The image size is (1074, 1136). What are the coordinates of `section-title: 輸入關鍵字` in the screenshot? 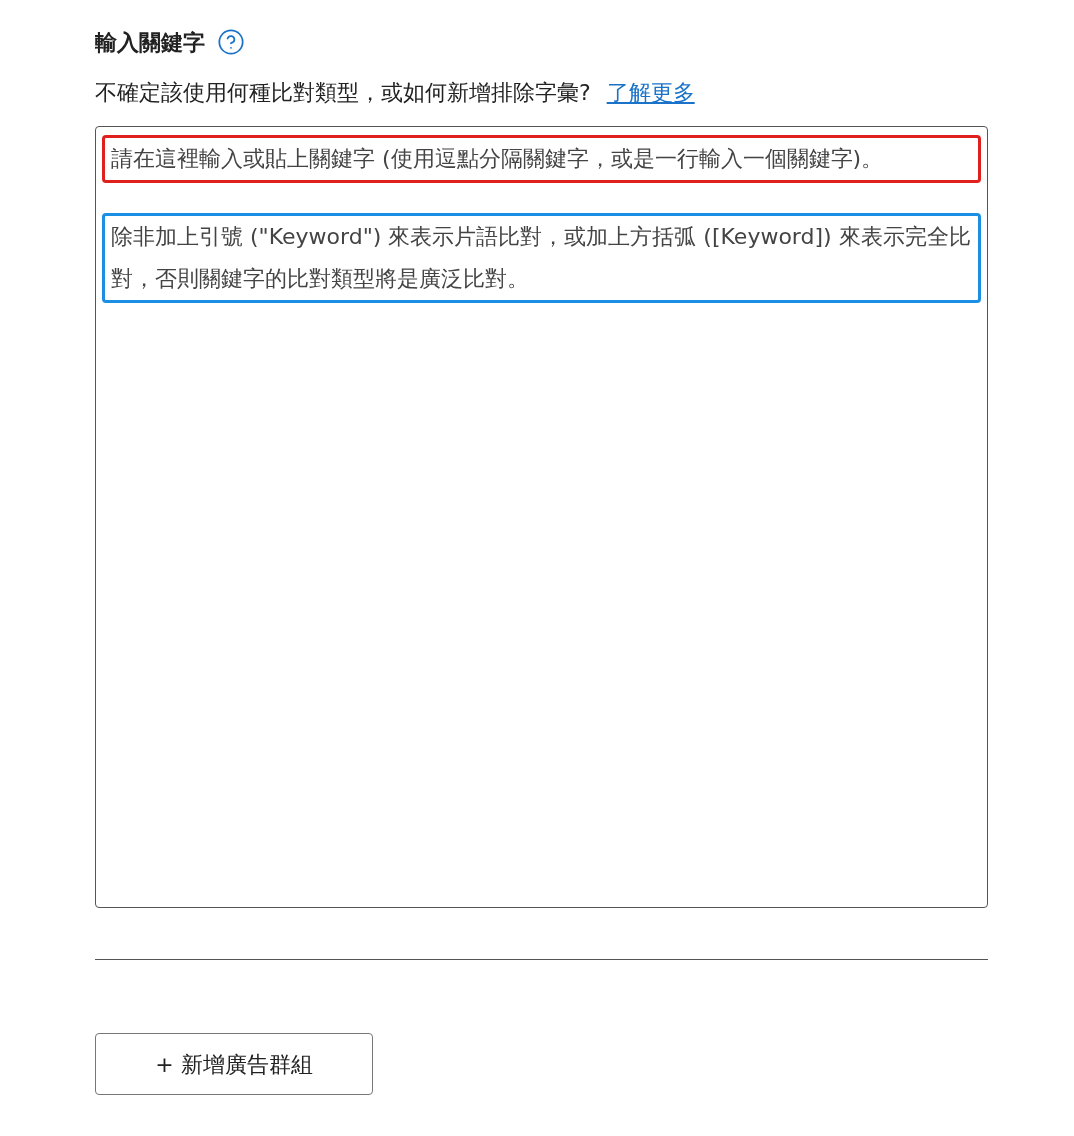 It's located at (150, 42).